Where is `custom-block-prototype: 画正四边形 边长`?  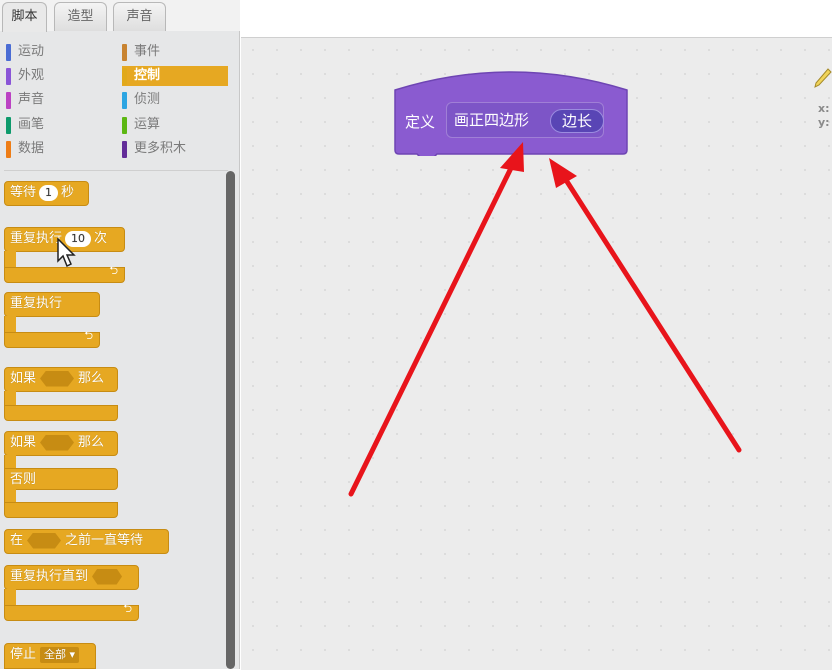 custom-block-prototype: 画正四边形 边长 is located at coordinates (525, 120).